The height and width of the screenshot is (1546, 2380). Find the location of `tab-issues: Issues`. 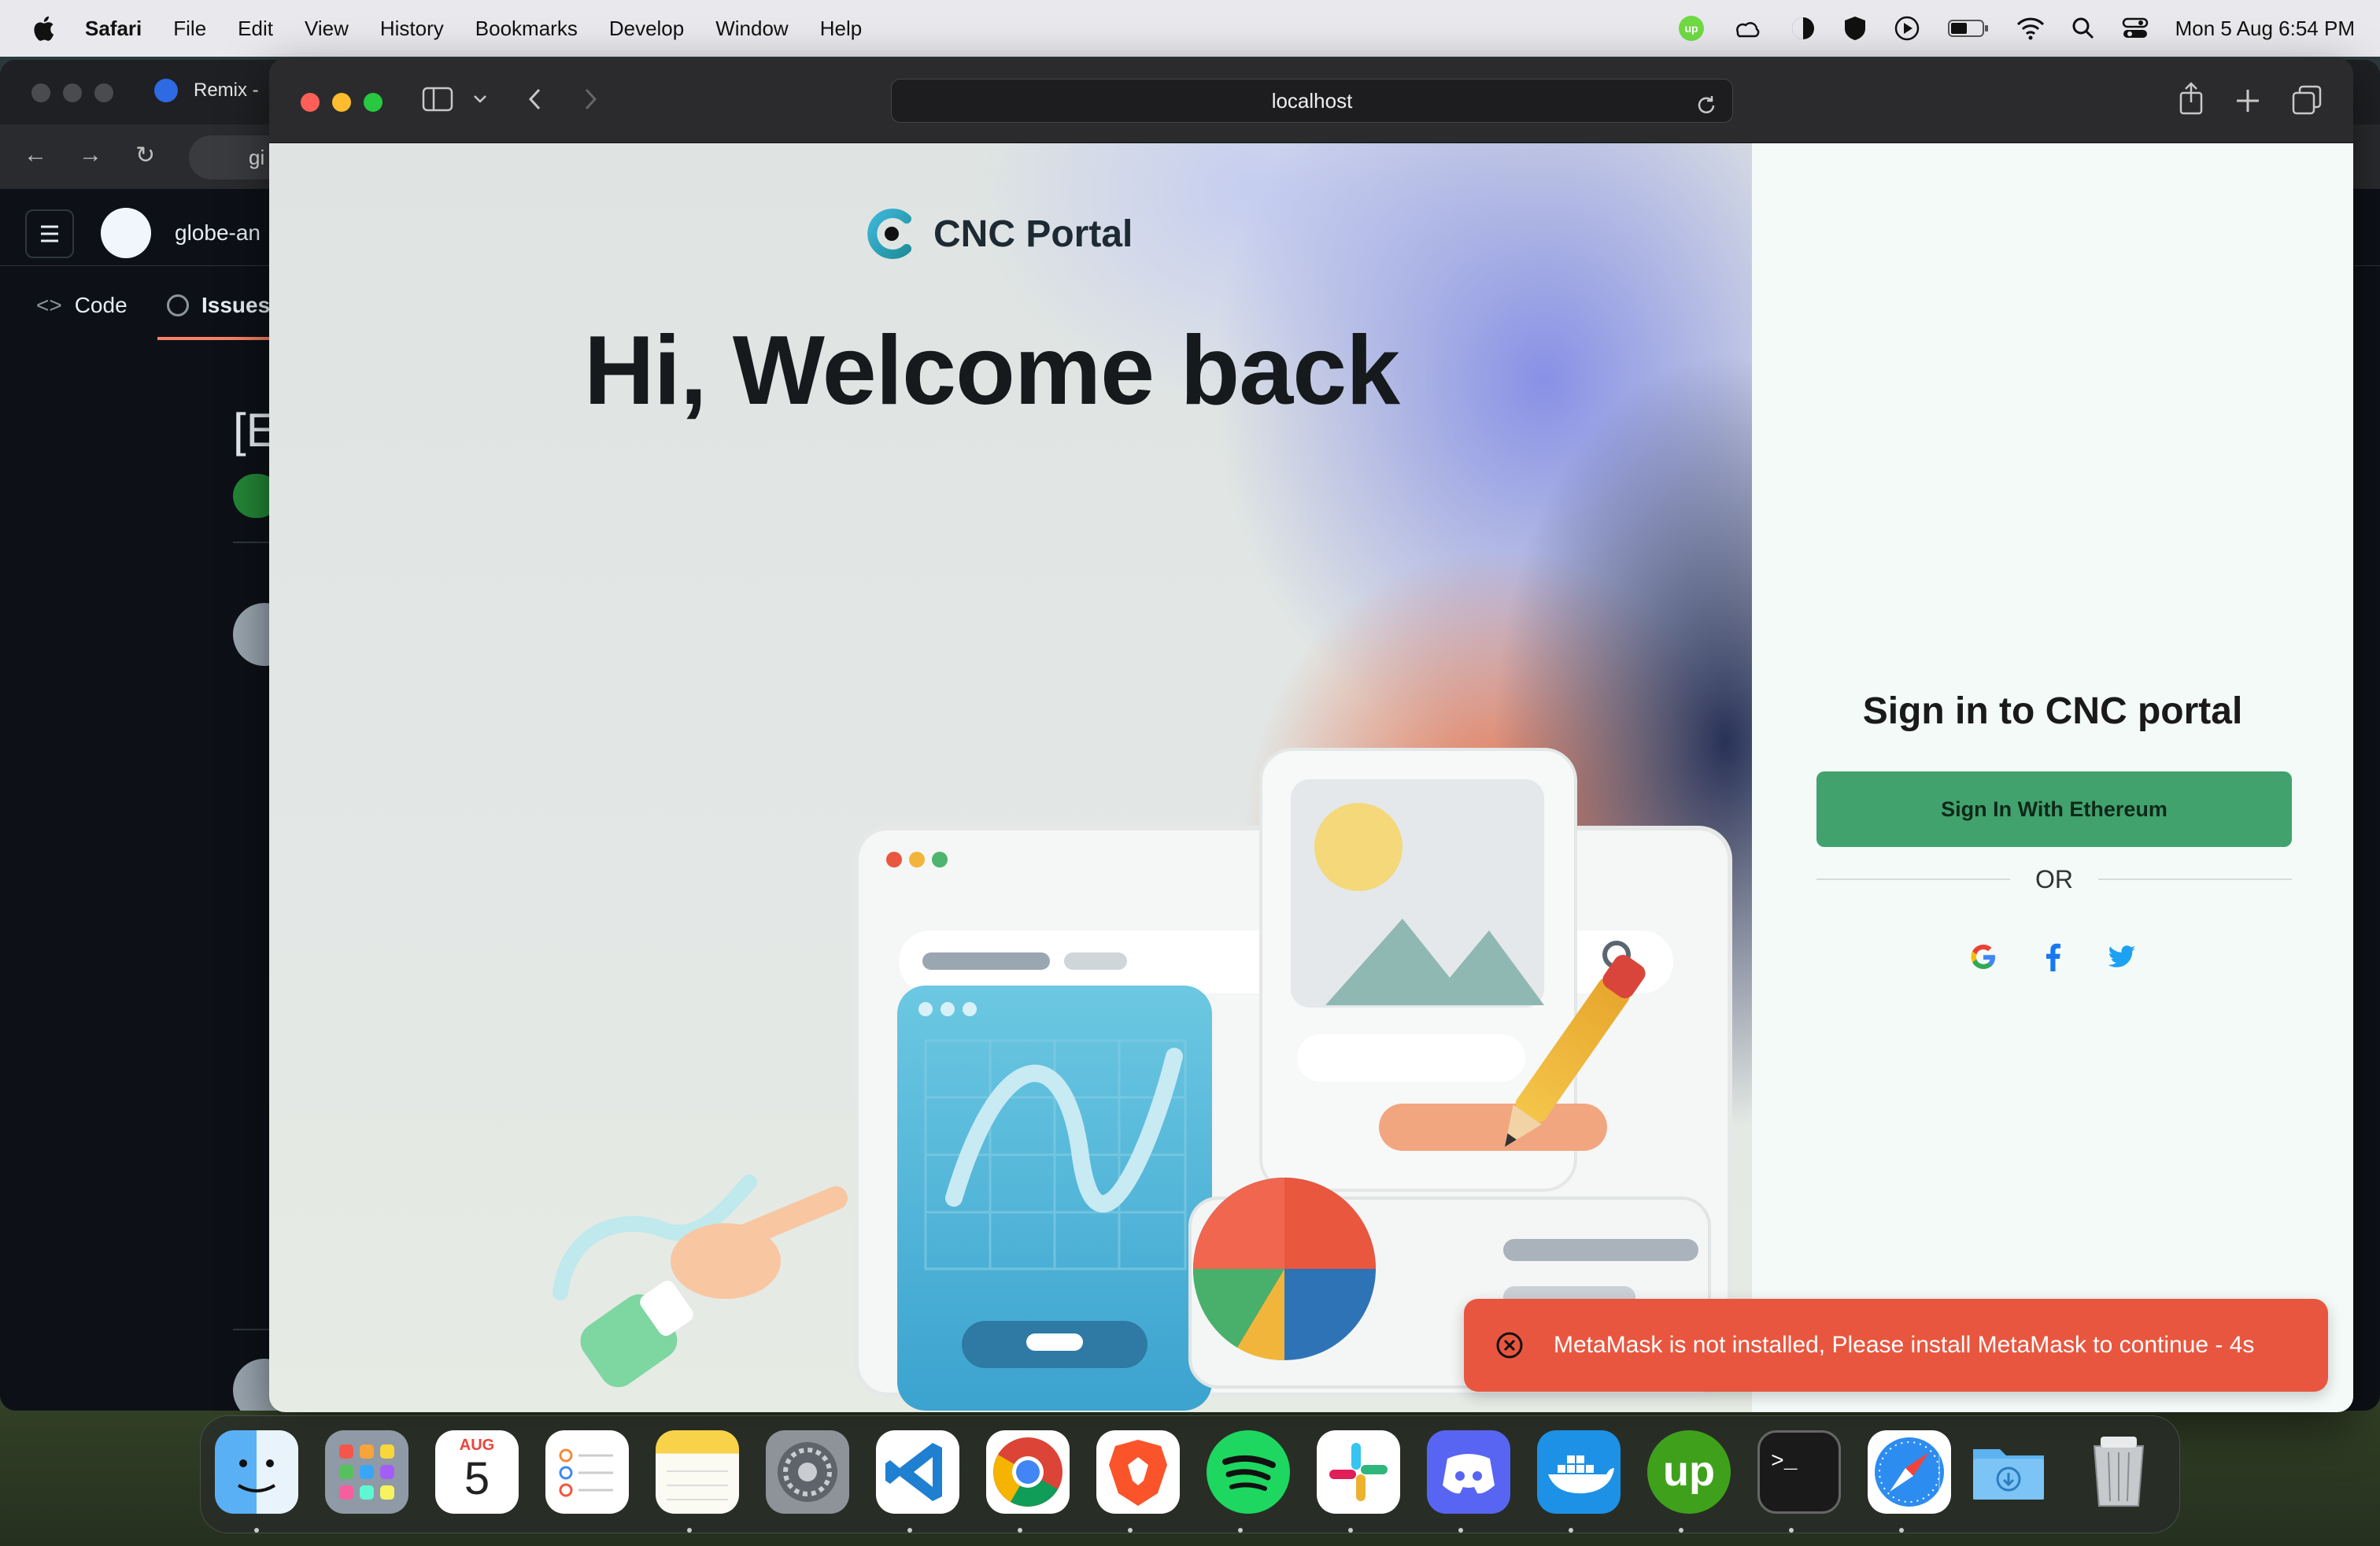

tab-issues: Issues is located at coordinates (219, 305).